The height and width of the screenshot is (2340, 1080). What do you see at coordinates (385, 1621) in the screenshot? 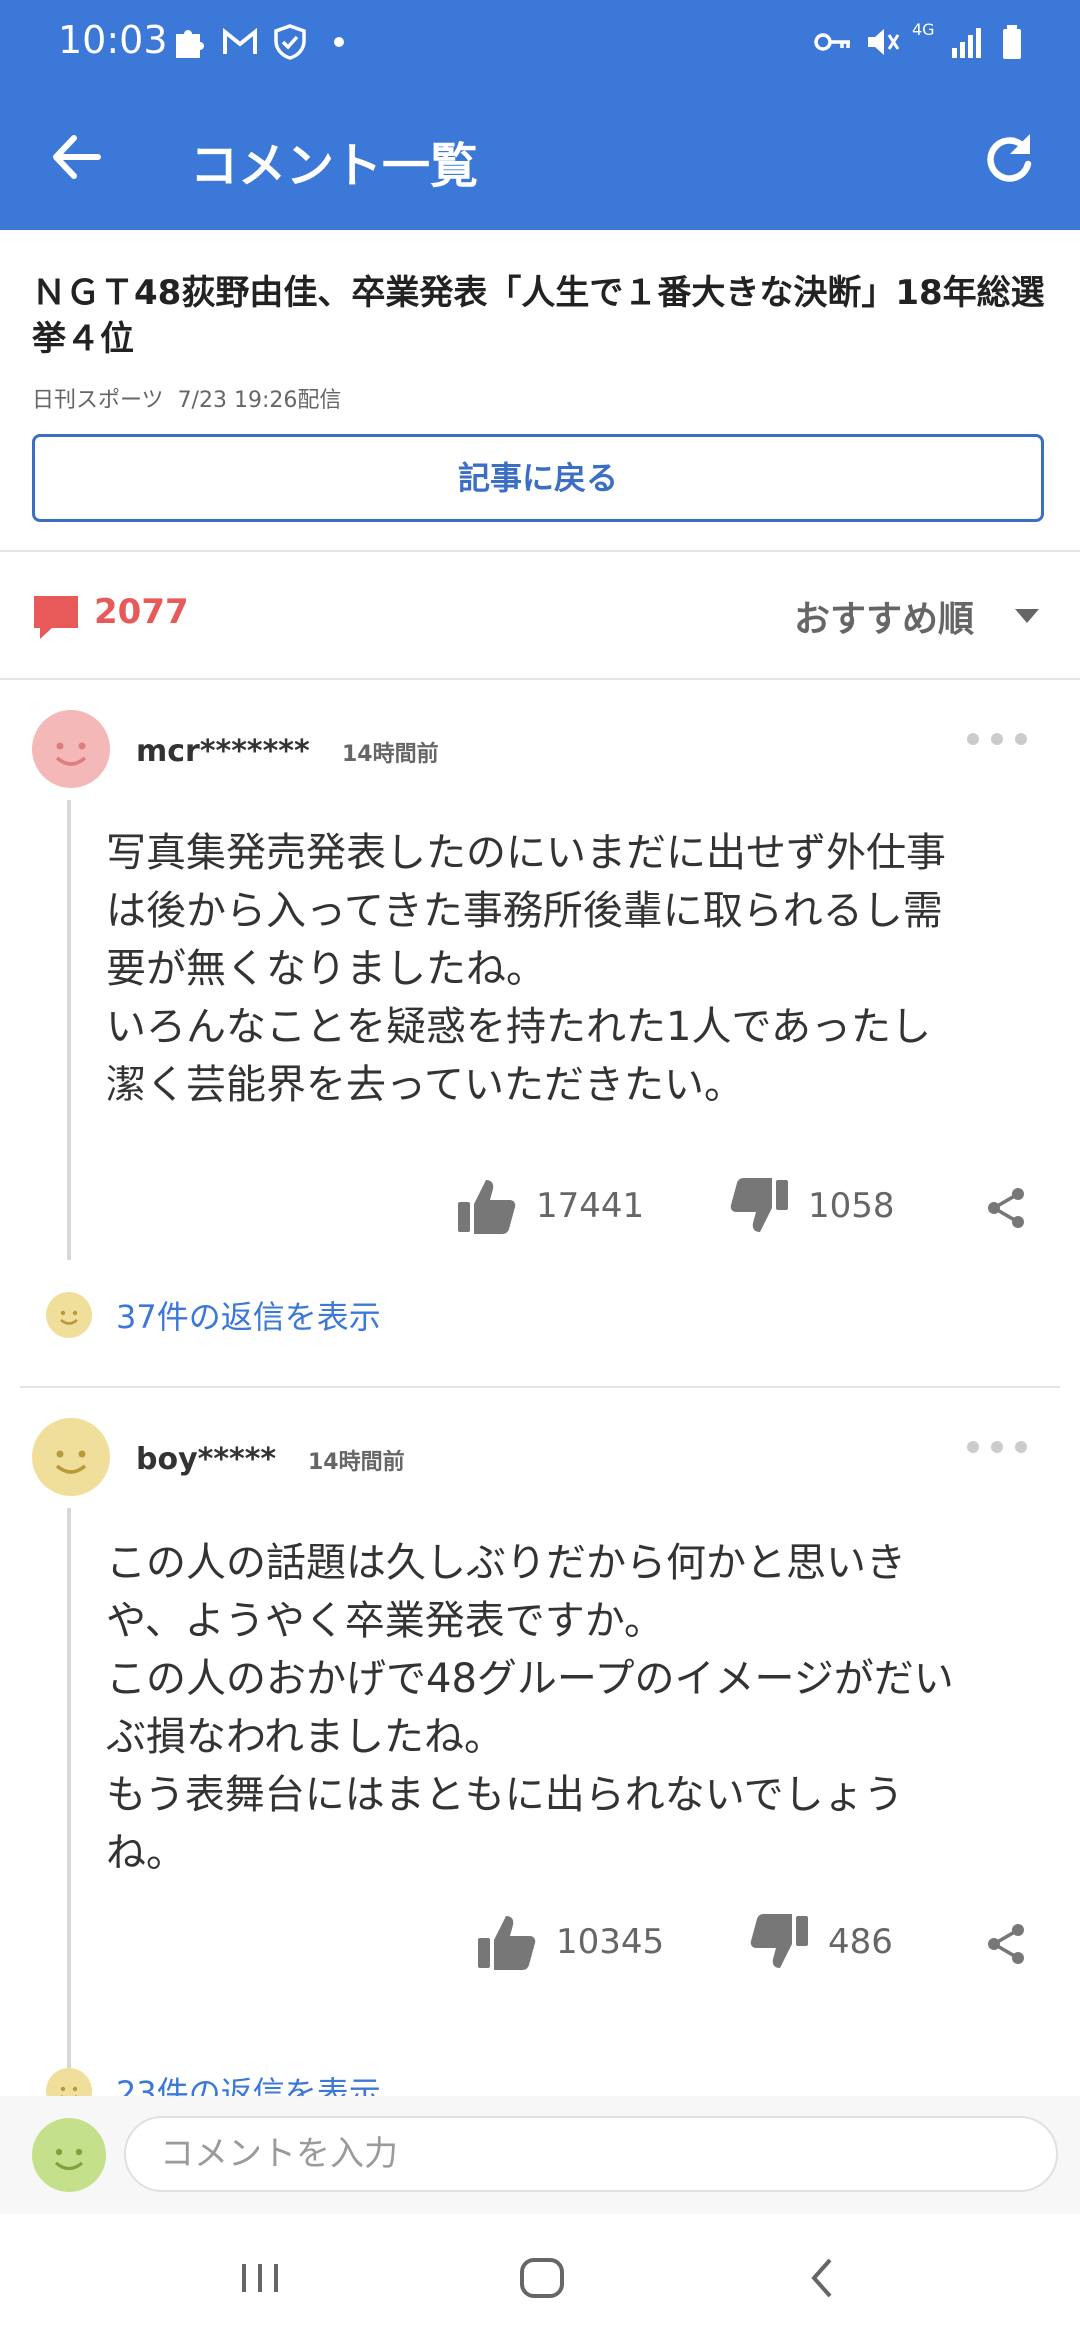
I see `comment-line: や、ようやく卒業発表ですか。` at bounding box center [385, 1621].